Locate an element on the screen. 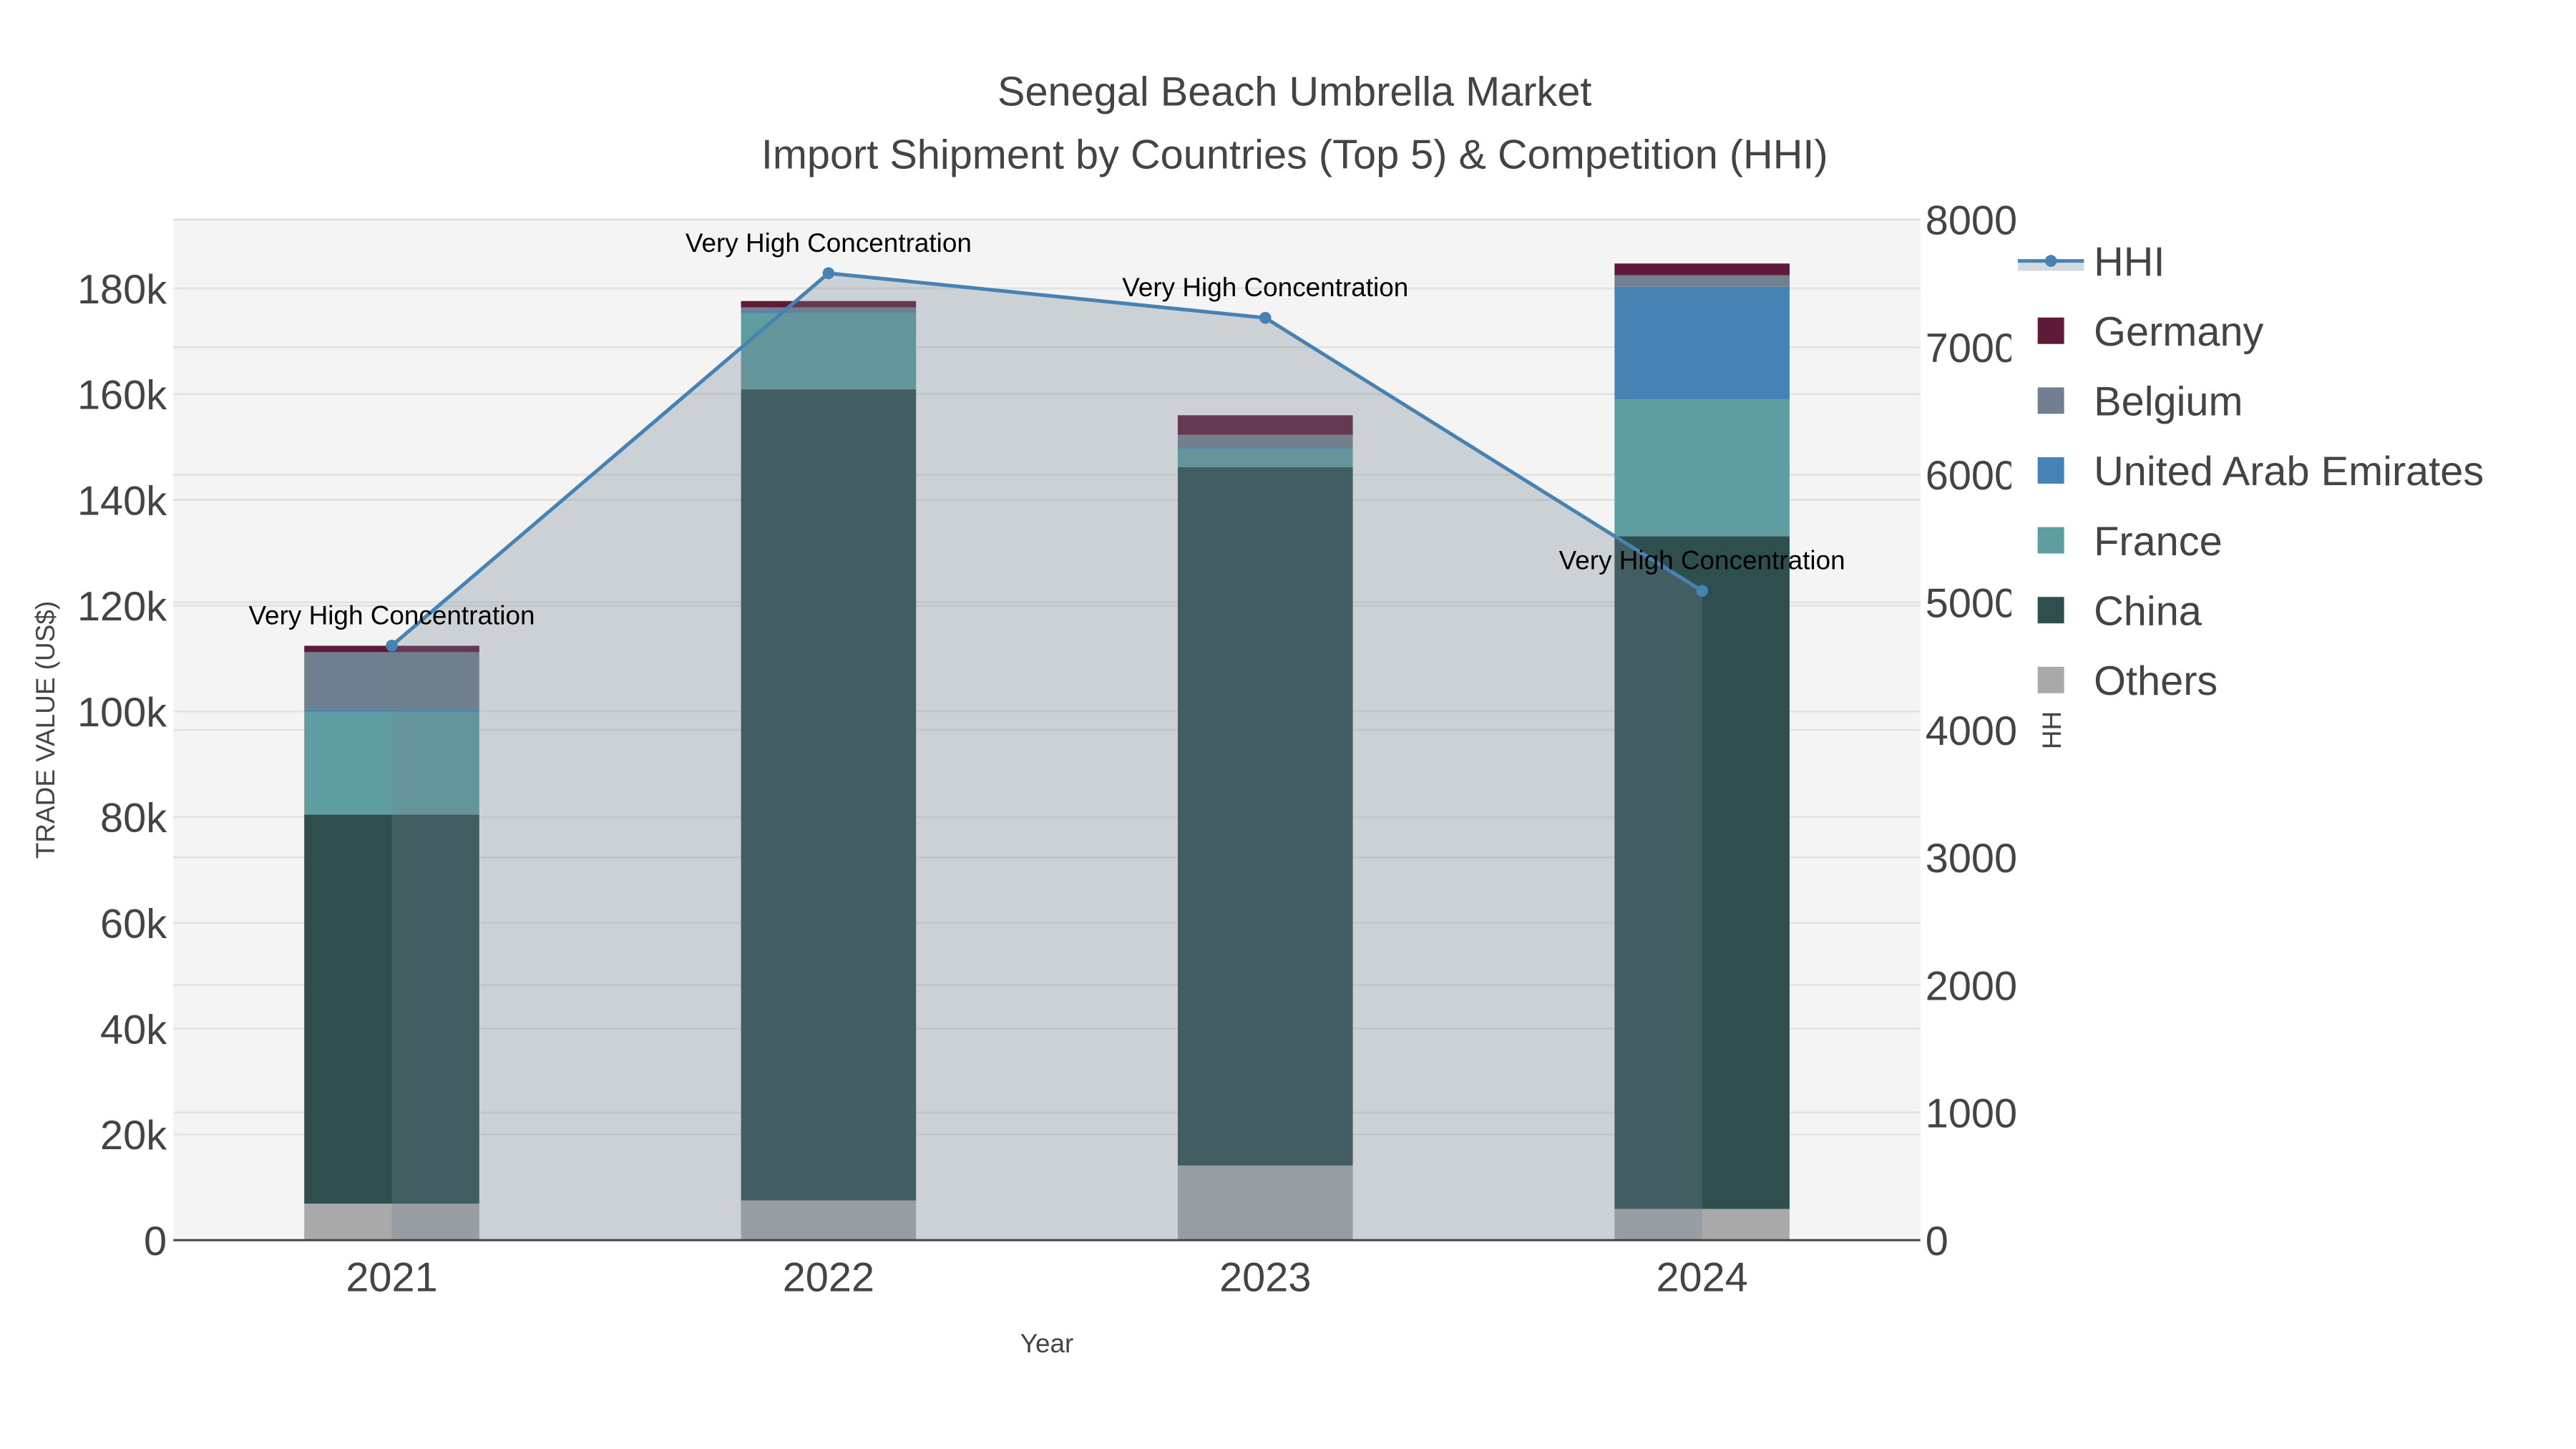 The image size is (2576, 1449). legend-item-label: China is located at coordinates (2148, 611).